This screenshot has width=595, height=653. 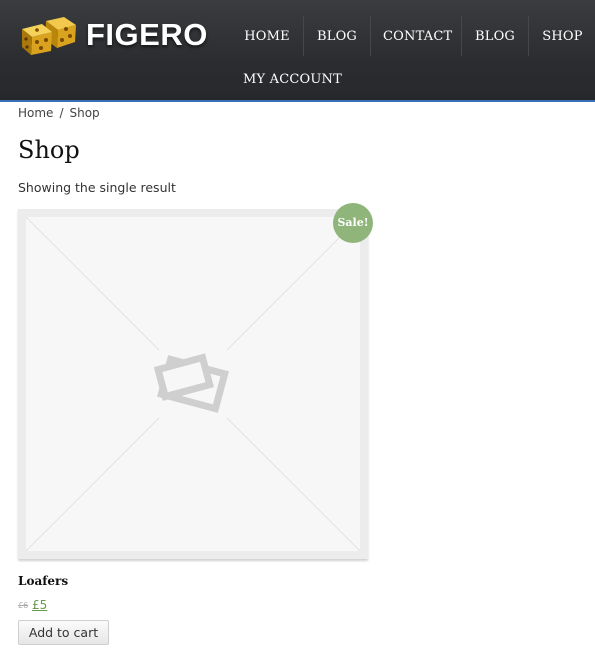 What do you see at coordinates (23, 605) in the screenshot?
I see `price-original: £6` at bounding box center [23, 605].